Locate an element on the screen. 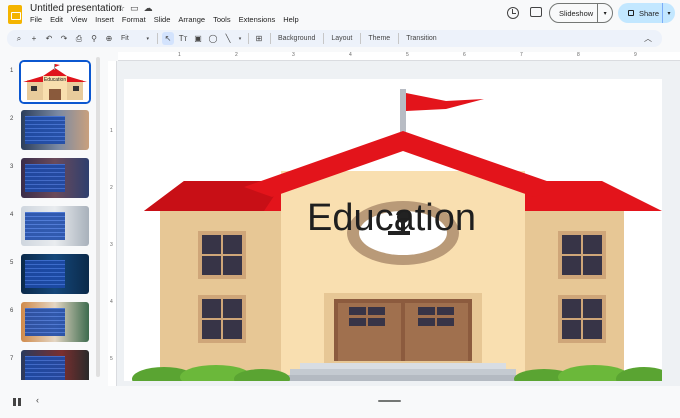  background-button: Background is located at coordinates (296, 38).